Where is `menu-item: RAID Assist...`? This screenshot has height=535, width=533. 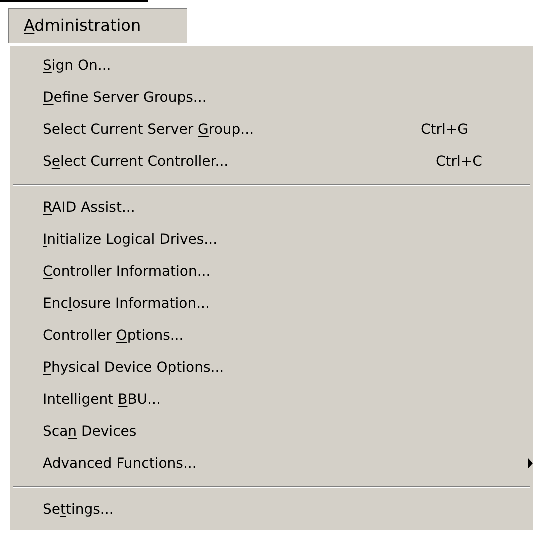 menu-item: RAID Assist... is located at coordinates (271, 208).